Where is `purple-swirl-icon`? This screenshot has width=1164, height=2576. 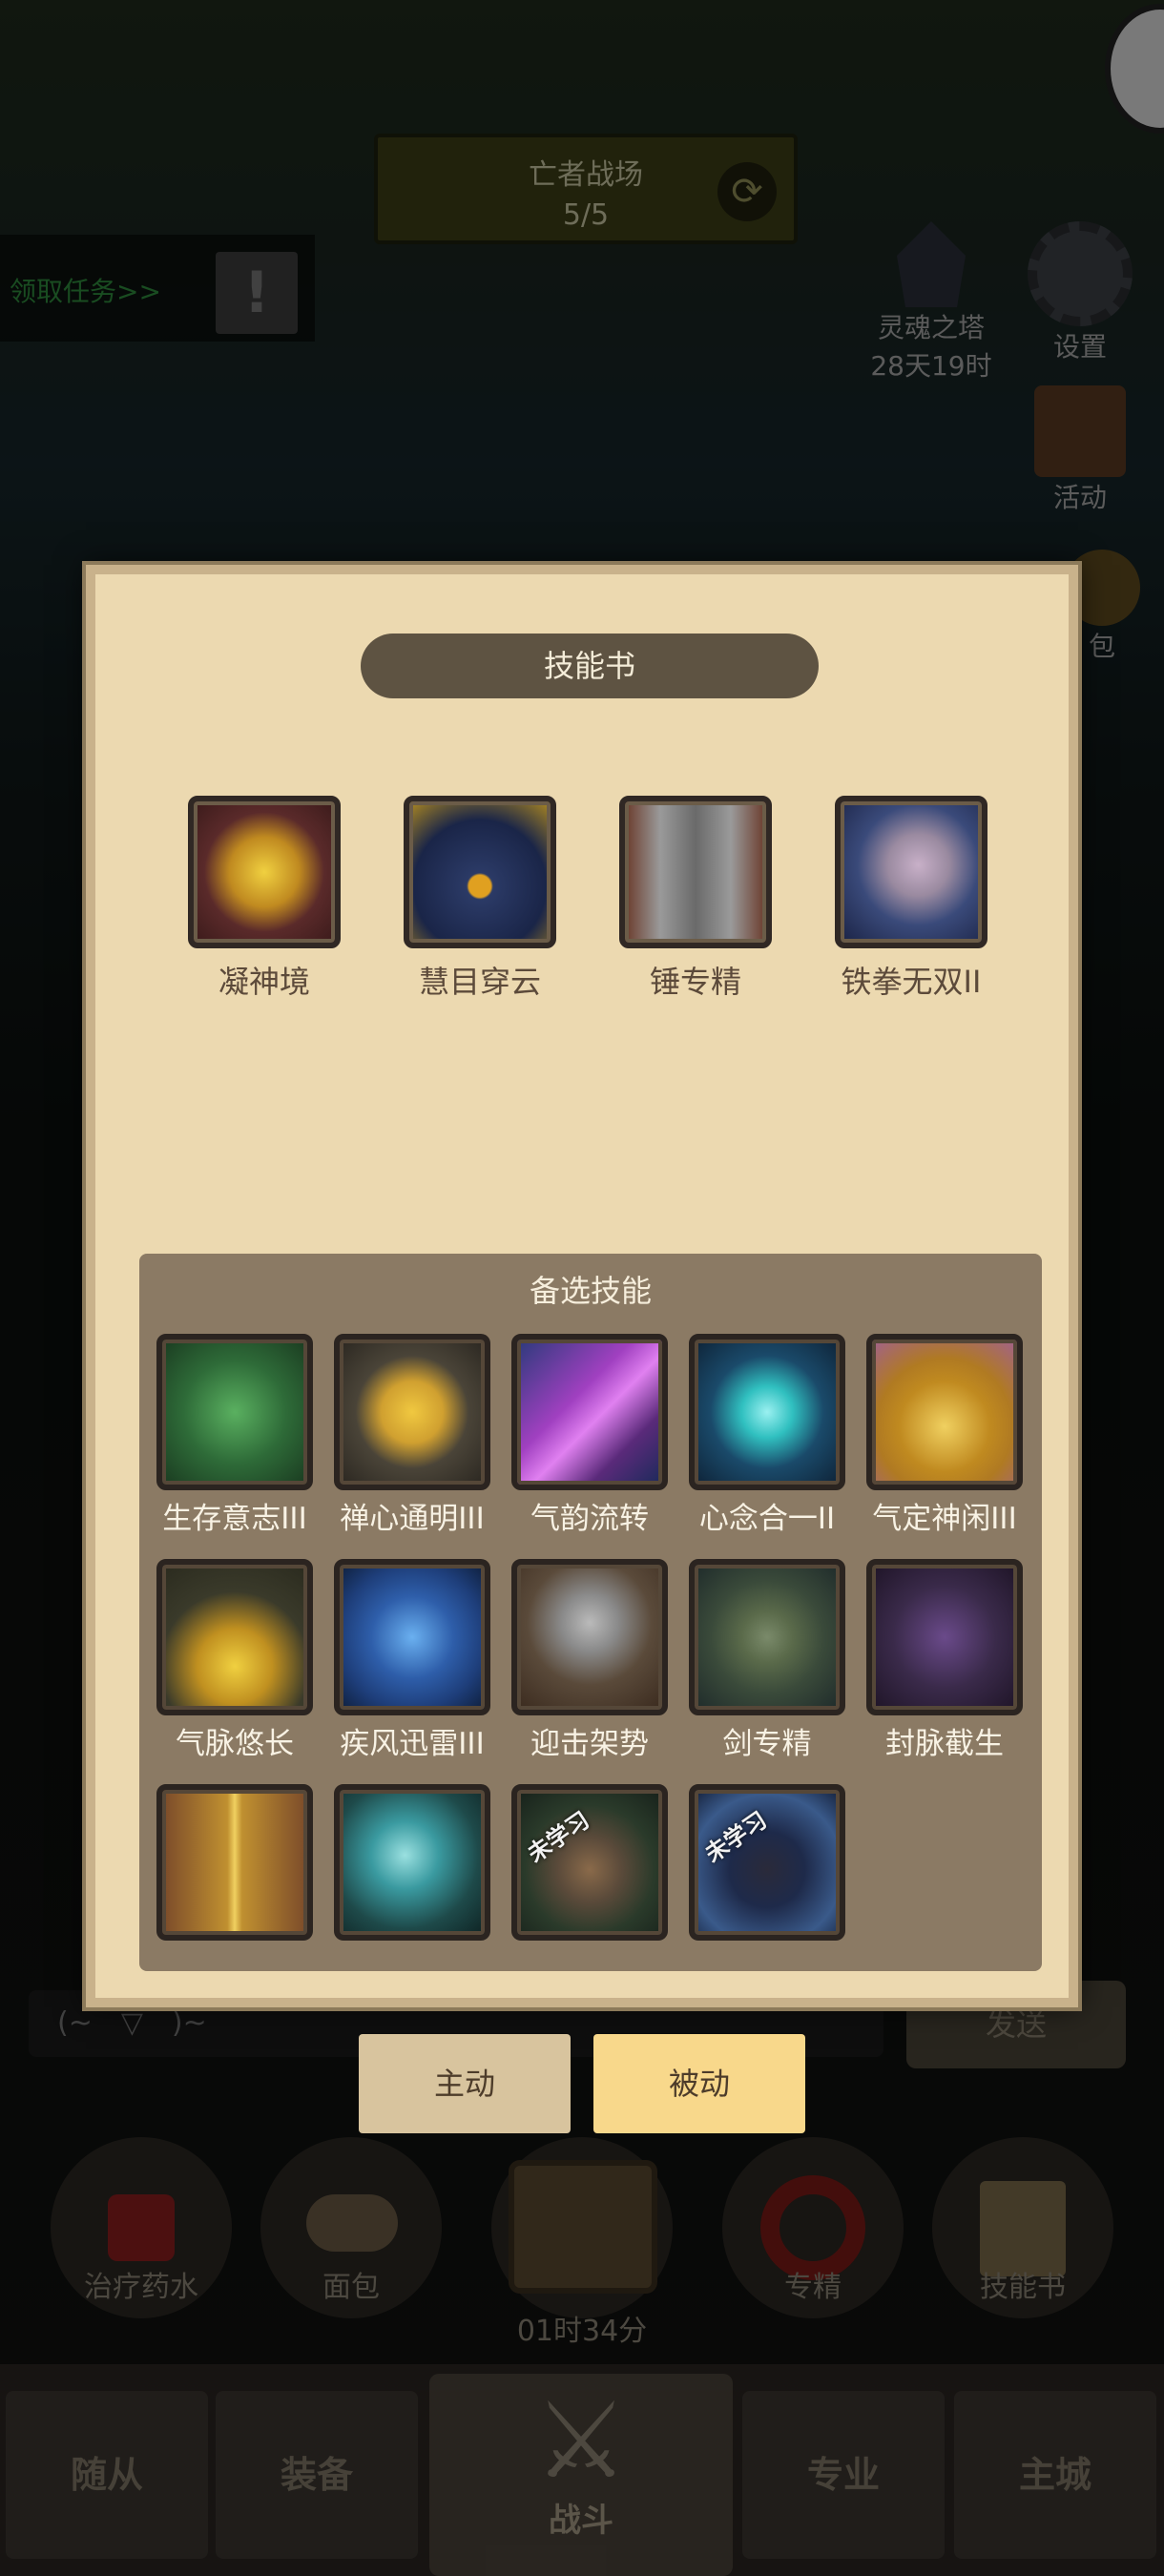 purple-swirl-icon is located at coordinates (589, 1412).